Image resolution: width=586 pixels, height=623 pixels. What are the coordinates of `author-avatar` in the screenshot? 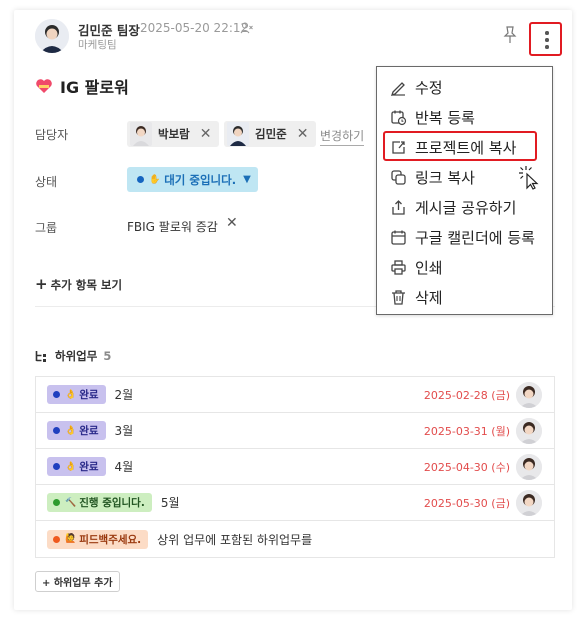 It's located at (52, 36).